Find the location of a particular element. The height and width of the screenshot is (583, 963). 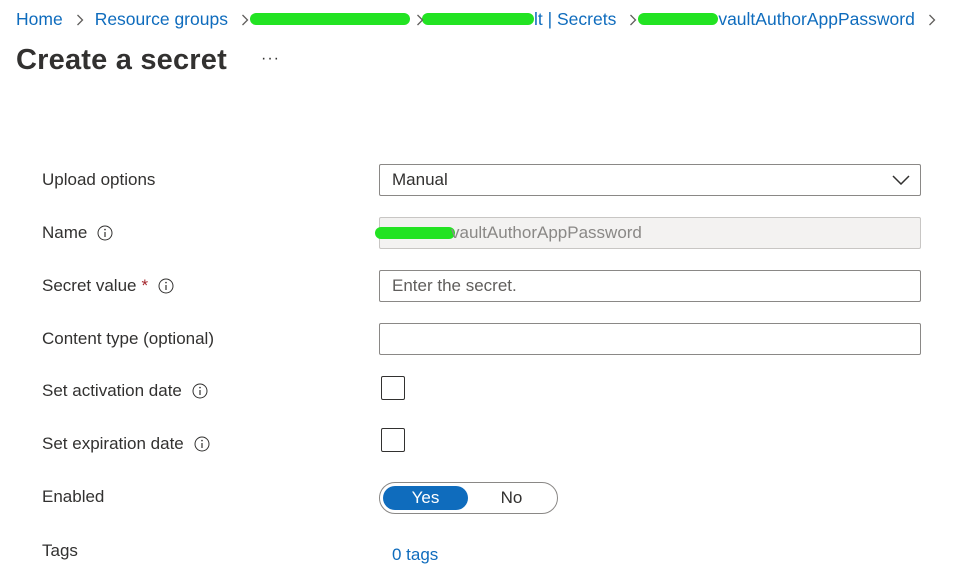

content-type-input is located at coordinates (650, 339).